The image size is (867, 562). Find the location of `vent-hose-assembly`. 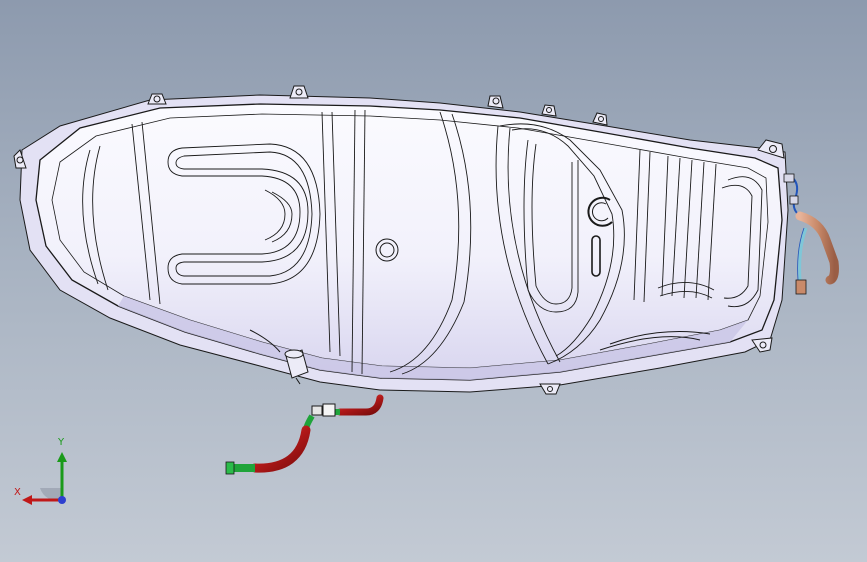

vent-hose-assembly is located at coordinates (304, 434).